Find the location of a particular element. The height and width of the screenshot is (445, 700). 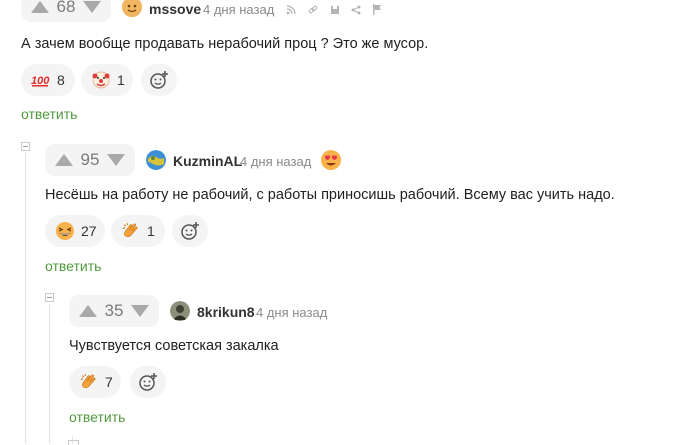

rating-widget: 35 is located at coordinates (114, 311).